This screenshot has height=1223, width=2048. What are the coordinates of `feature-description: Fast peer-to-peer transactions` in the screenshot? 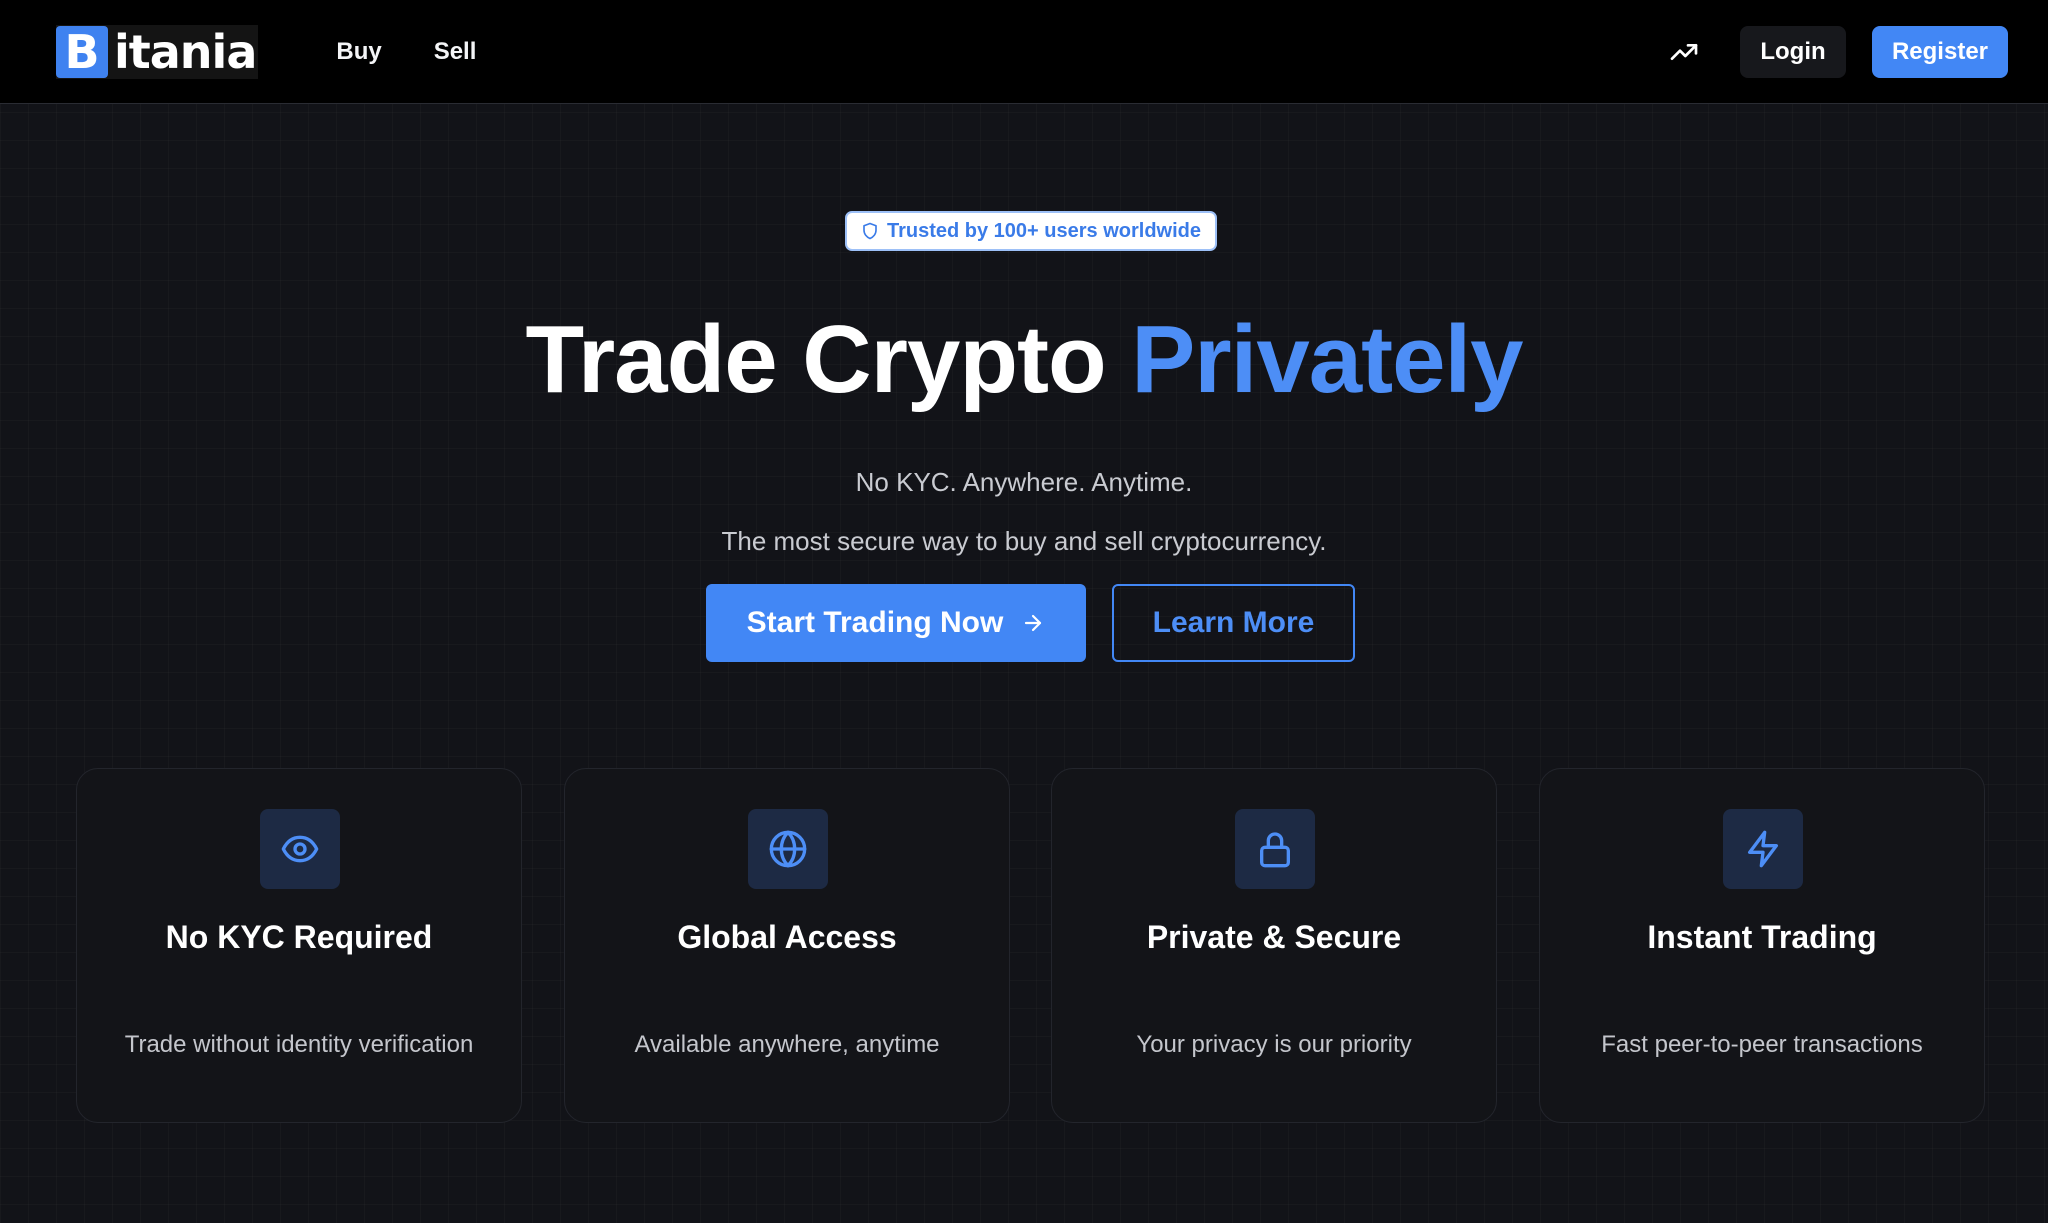 It's located at (1762, 1044).